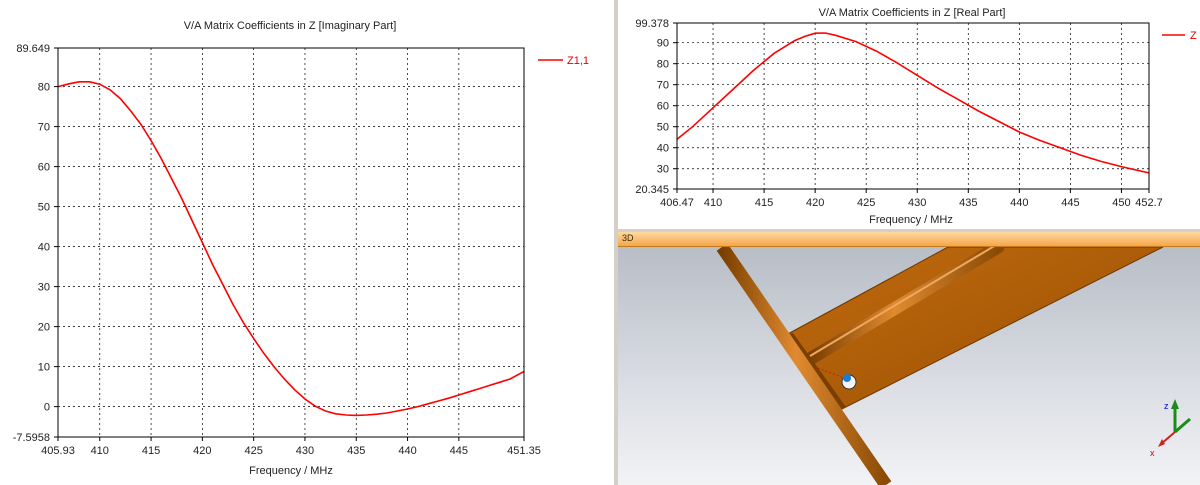 The width and height of the screenshot is (1200, 485). I want to click on imag-x-tick-label: 445, so click(459, 451).